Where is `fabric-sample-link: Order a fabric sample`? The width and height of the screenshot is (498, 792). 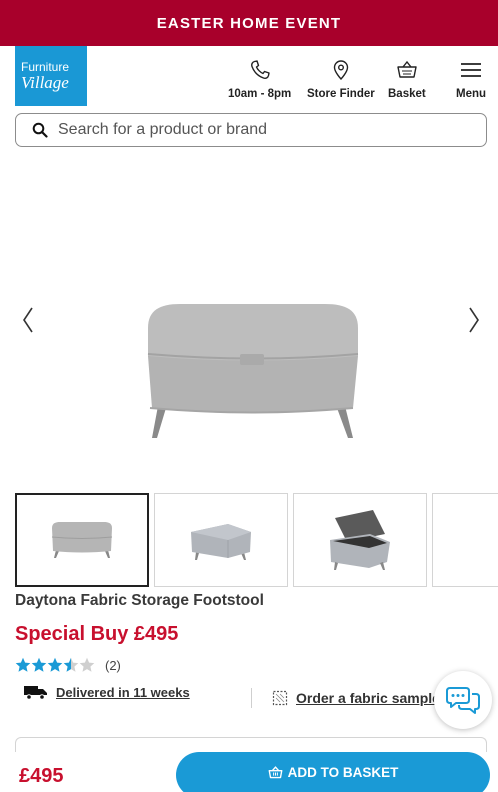 fabric-sample-link: Order a fabric sample is located at coordinates (356, 698).